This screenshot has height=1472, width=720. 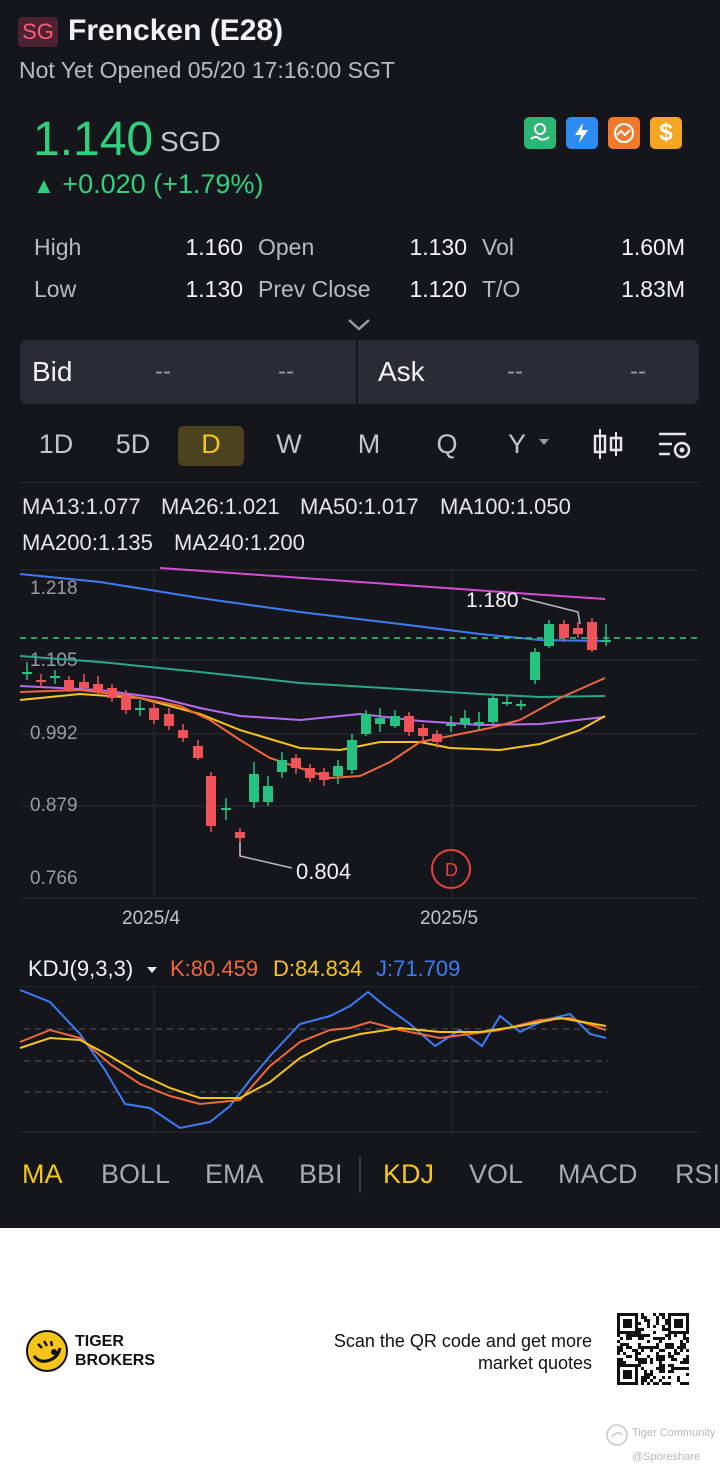 I want to click on price-change: ▲ +0.020 (+1.79%), so click(x=148, y=184).